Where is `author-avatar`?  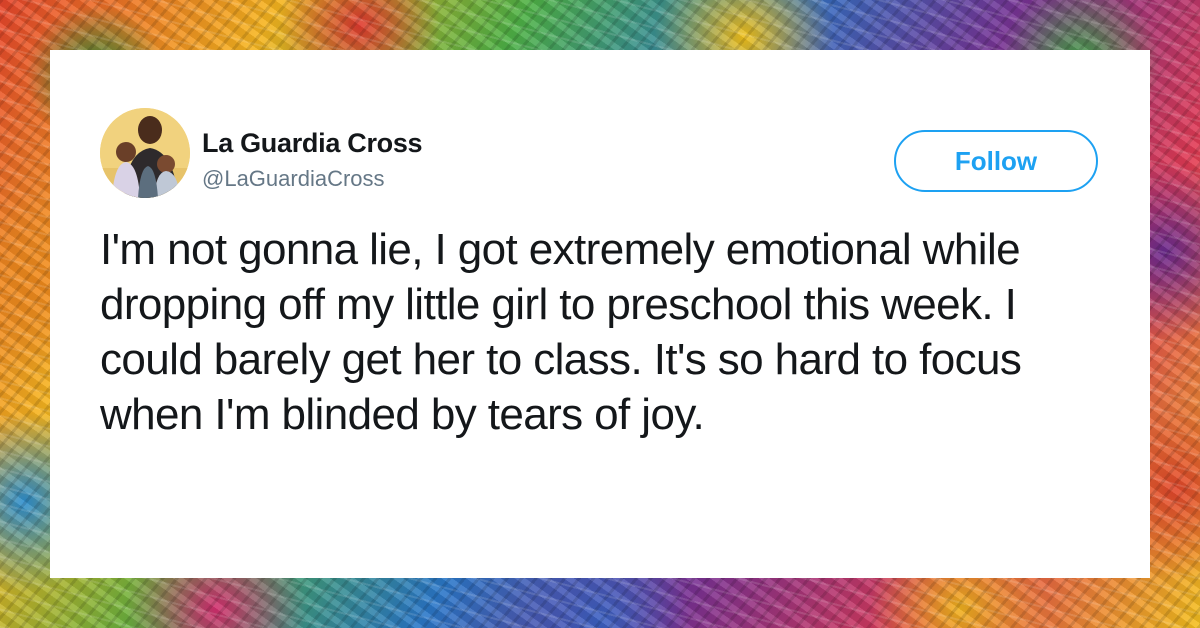
author-avatar is located at coordinates (145, 153).